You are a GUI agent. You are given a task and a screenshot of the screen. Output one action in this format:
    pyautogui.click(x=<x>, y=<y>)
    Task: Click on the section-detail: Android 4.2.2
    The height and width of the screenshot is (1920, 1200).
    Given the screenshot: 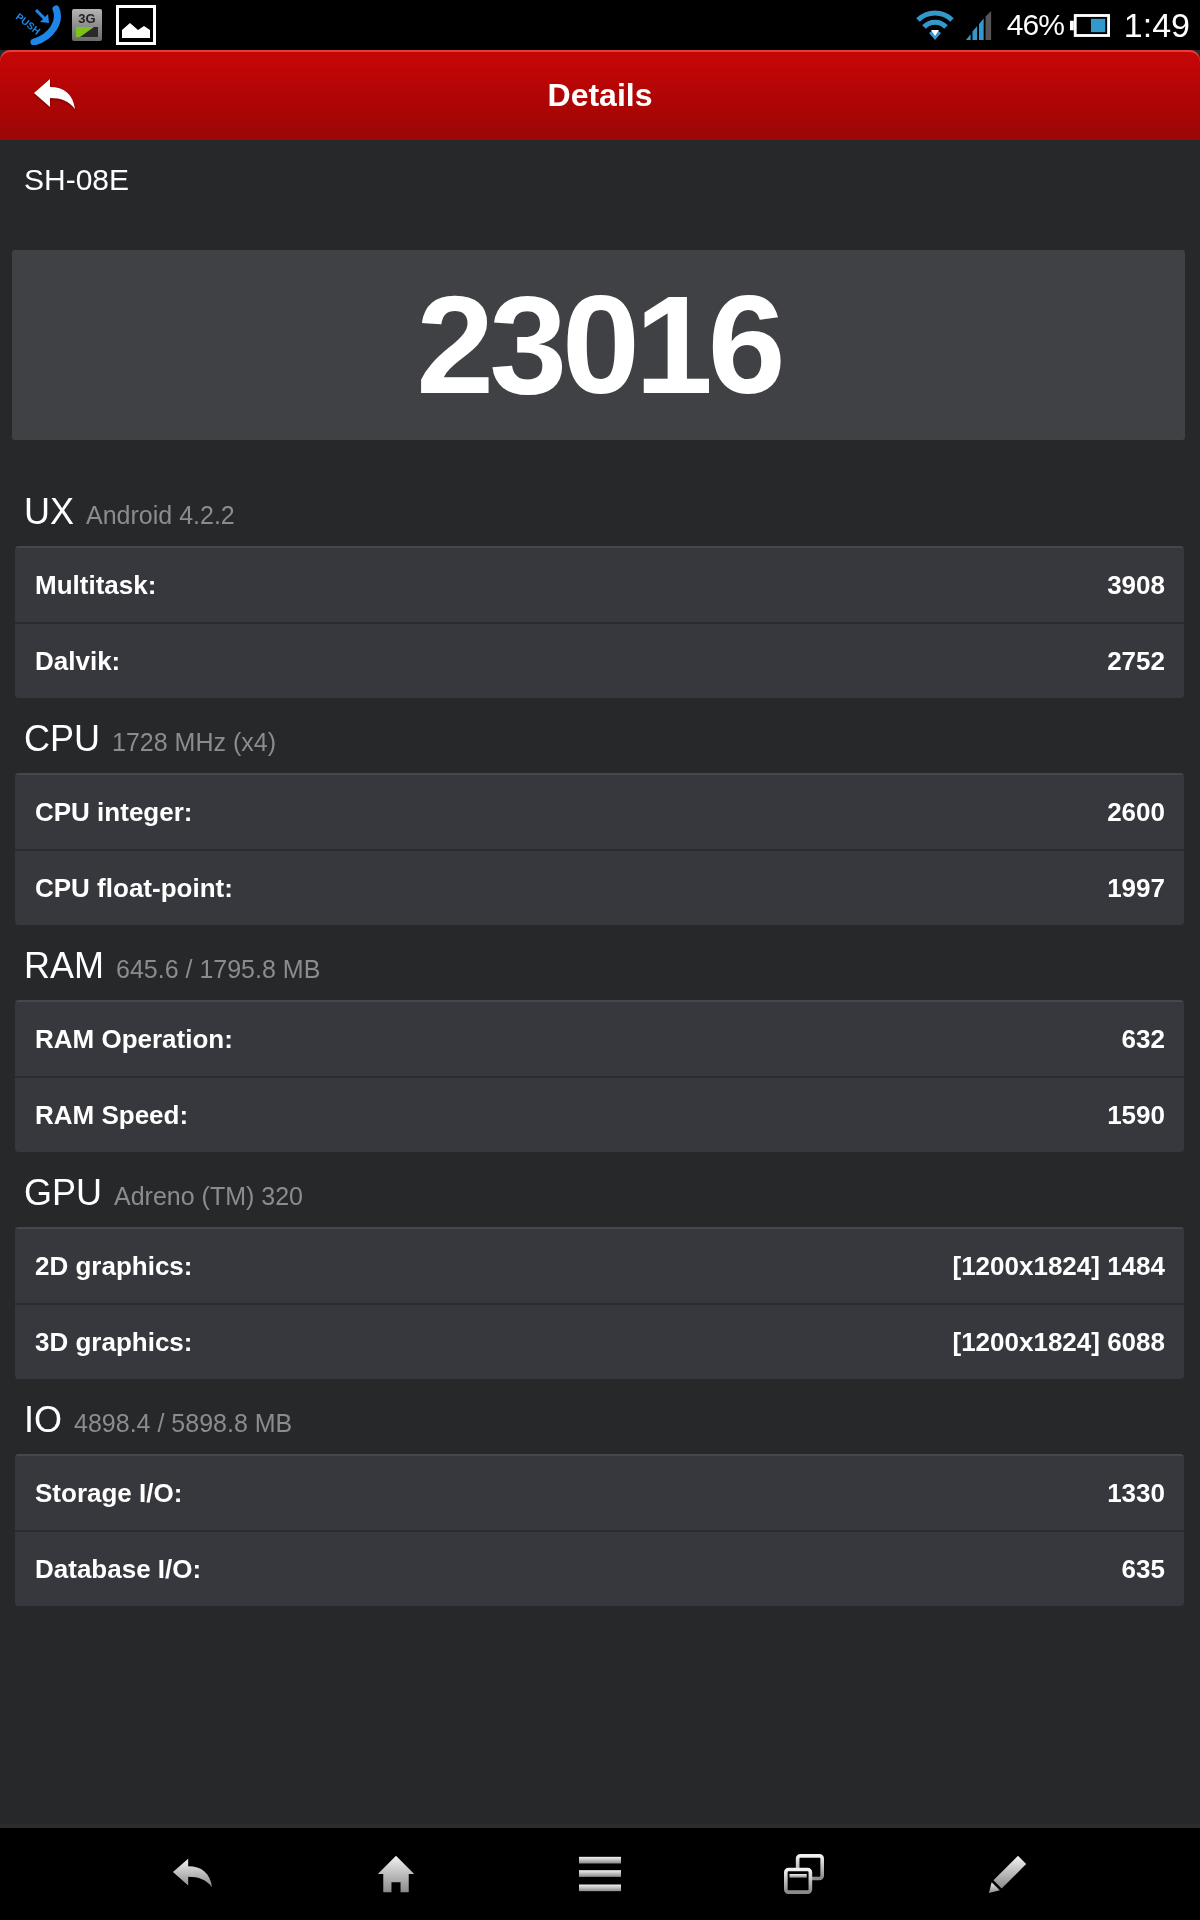 What is the action you would take?
    pyautogui.click(x=160, y=515)
    